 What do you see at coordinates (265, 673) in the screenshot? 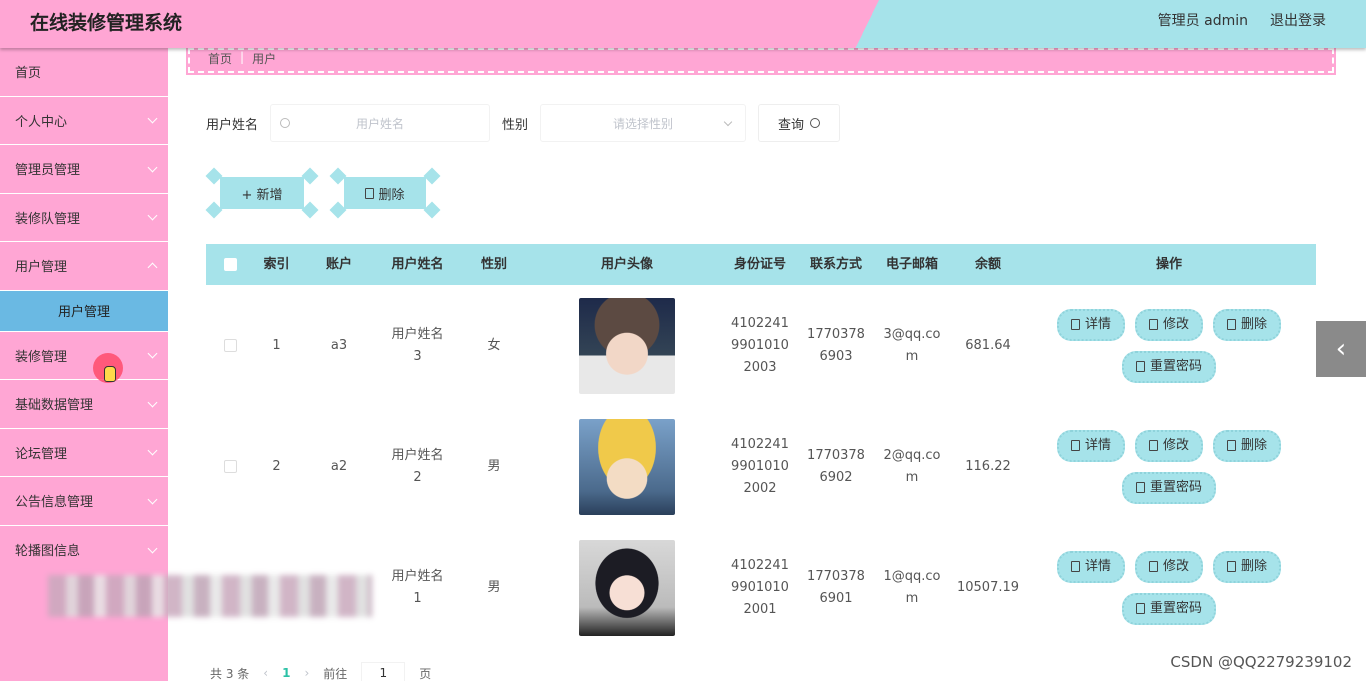
I see `prev-page-icon: ‹` at bounding box center [265, 673].